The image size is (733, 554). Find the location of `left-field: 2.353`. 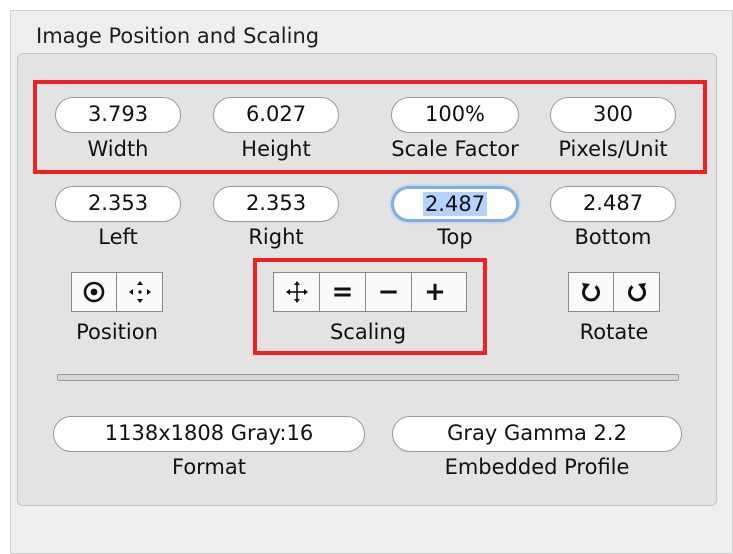

left-field: 2.353 is located at coordinates (118, 204).